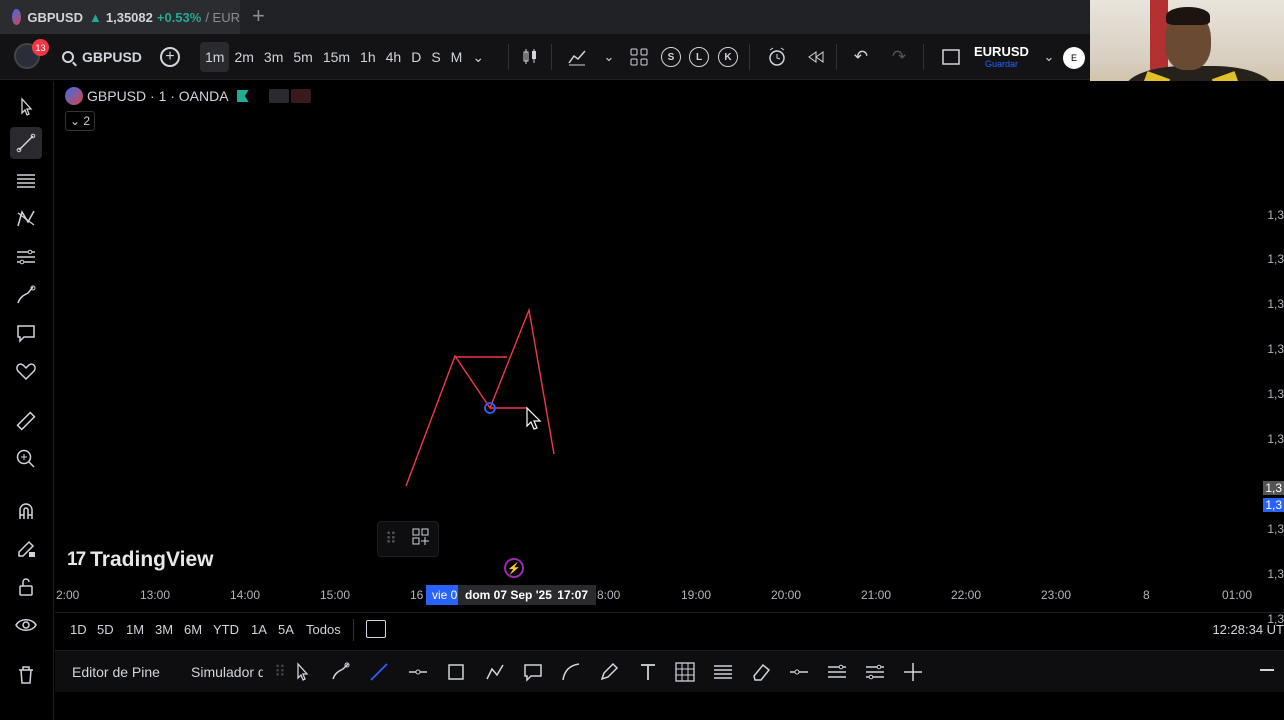 This screenshot has height=720, width=1284. Describe the element at coordinates (336, 57) in the screenshot. I see `interval-15m: 15m` at that location.